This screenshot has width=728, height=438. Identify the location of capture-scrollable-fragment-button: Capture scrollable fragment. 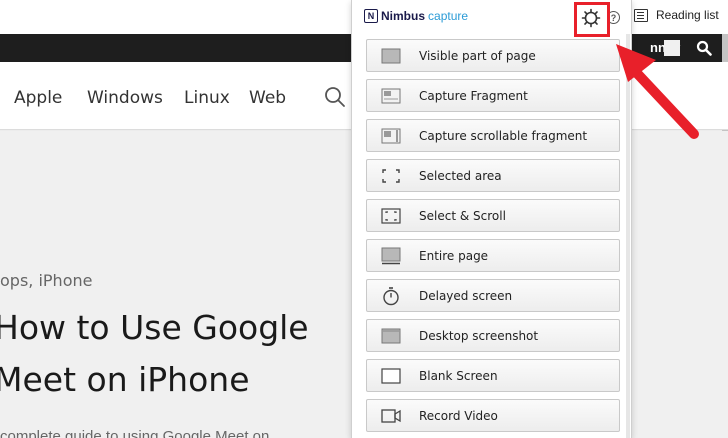
(493, 135).